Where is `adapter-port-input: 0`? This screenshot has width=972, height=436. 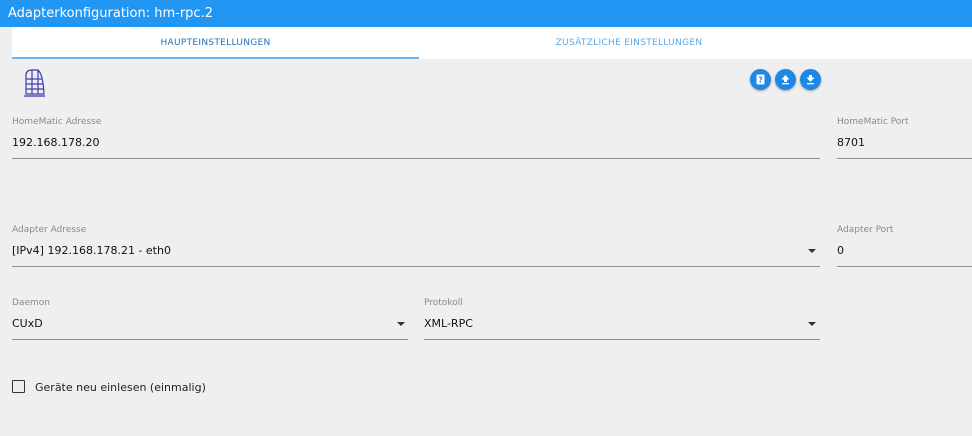
adapter-port-input: 0 is located at coordinates (840, 250).